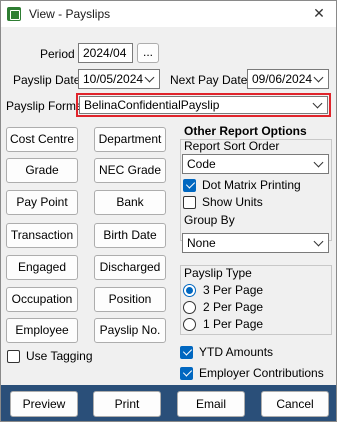  Describe the element at coordinates (232, 202) in the screenshot. I see `show-units-label: Show Units` at that location.